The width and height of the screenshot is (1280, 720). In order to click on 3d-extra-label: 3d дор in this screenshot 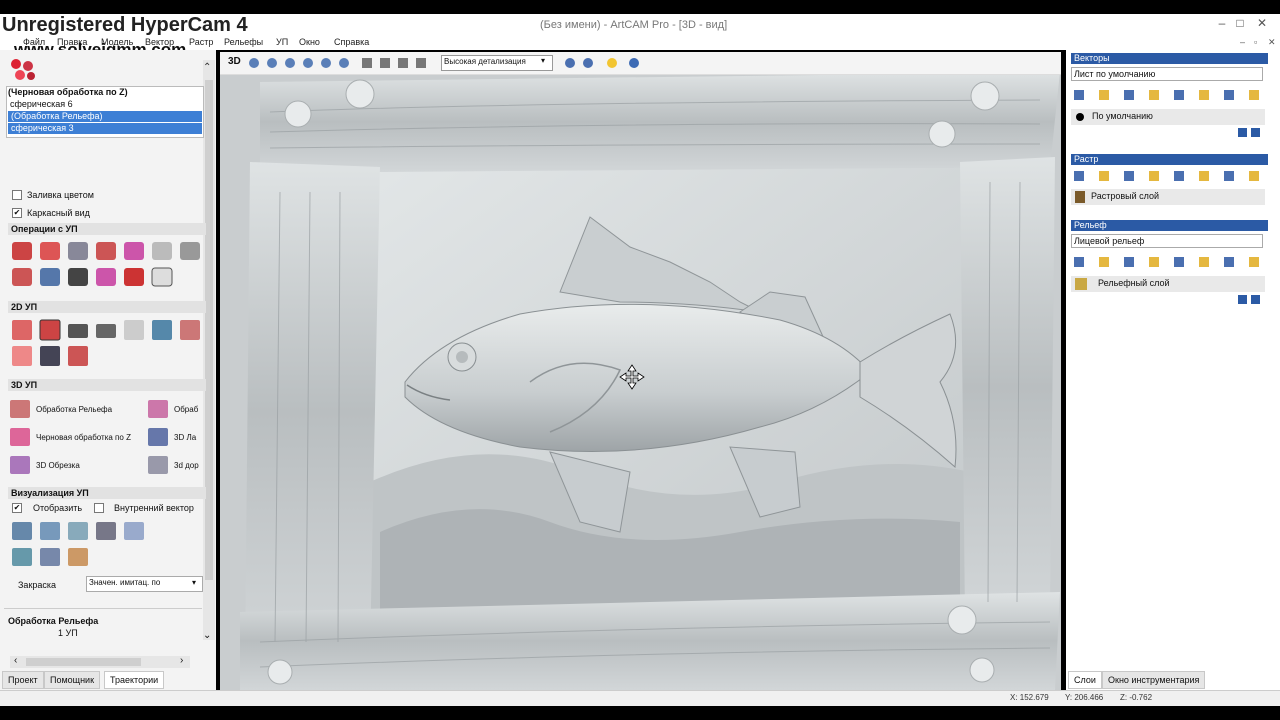, I will do `click(186, 465)`.